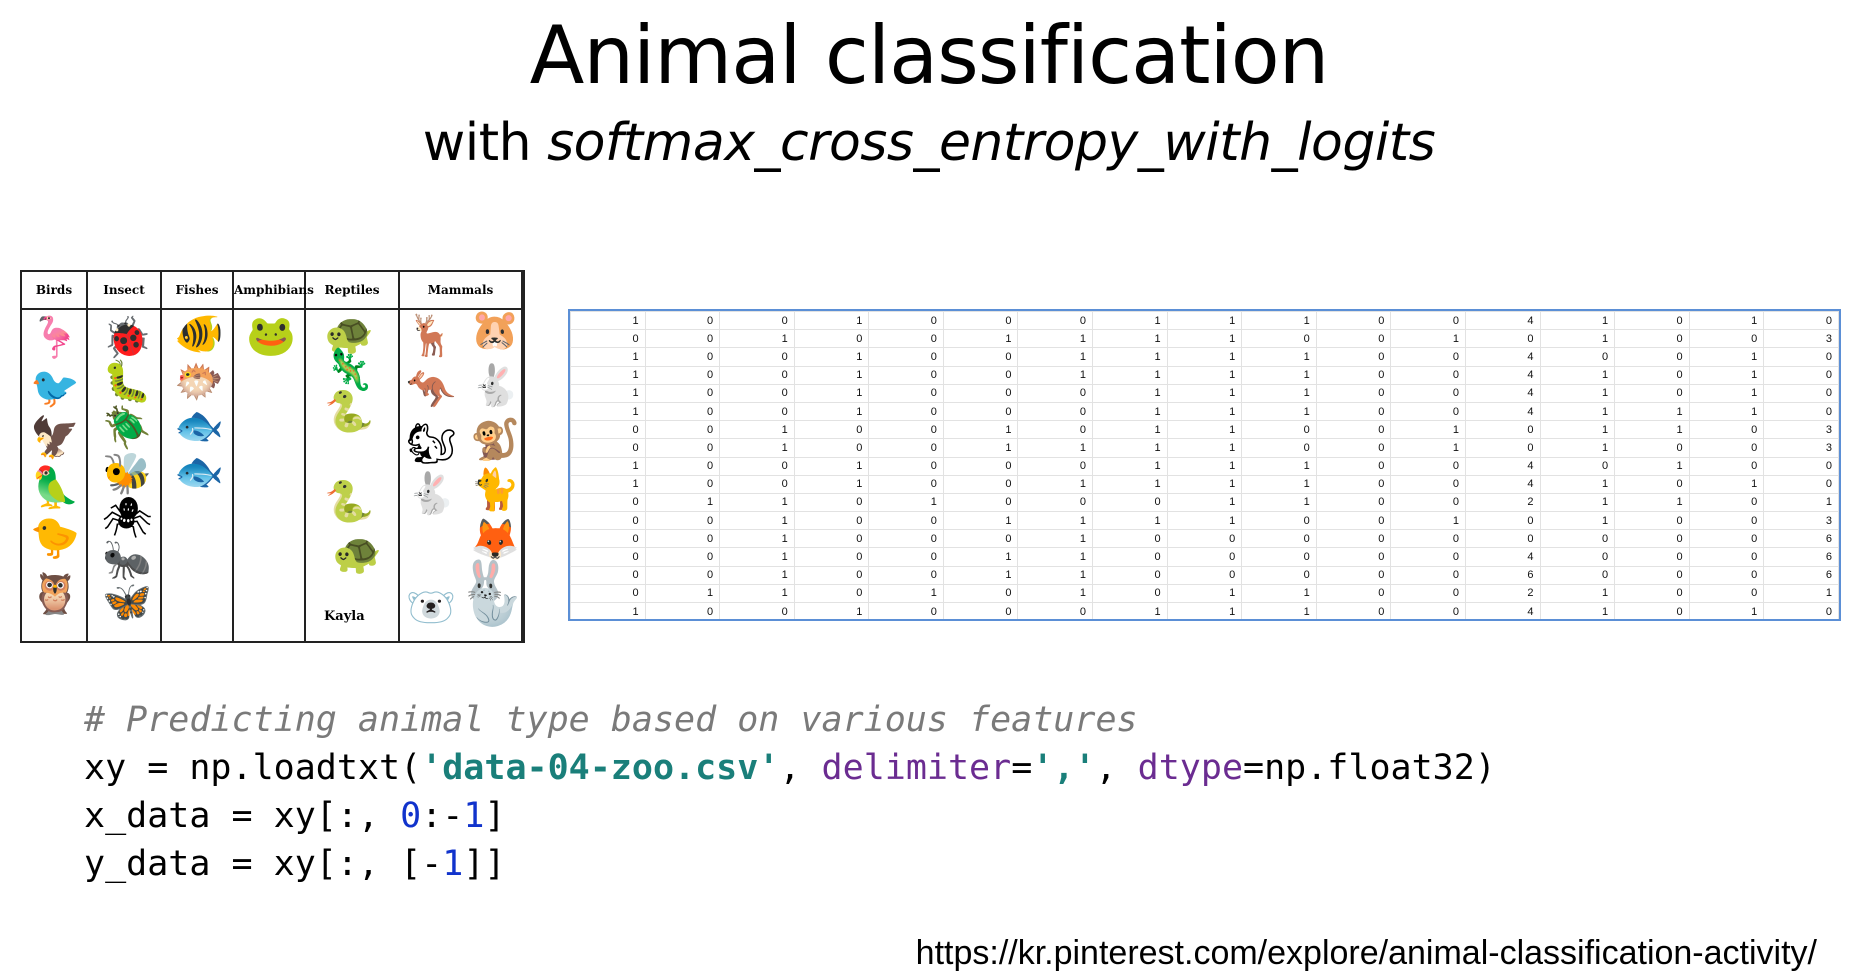 This screenshot has width=1858, height=979. What do you see at coordinates (431, 336) in the screenshot?
I see `deer-icon: 🦌` at bounding box center [431, 336].